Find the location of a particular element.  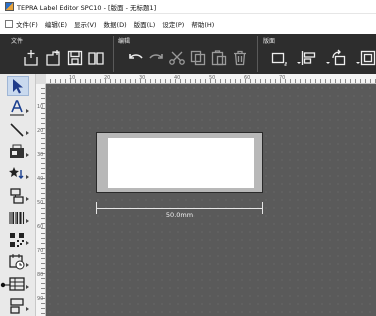

horizontal-ruler: 10 20 30 40 50 60 70 is located at coordinates (211, 79).